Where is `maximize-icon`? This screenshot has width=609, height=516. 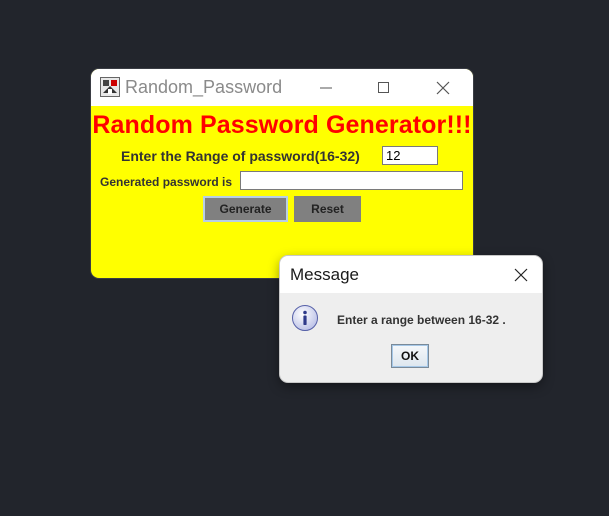 maximize-icon is located at coordinates (383, 87).